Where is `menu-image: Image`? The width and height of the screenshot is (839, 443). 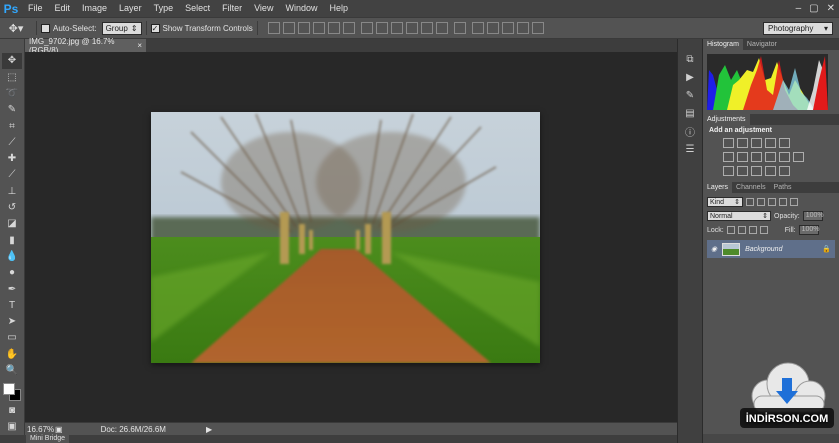 menu-image: Image is located at coordinates (94, 8).